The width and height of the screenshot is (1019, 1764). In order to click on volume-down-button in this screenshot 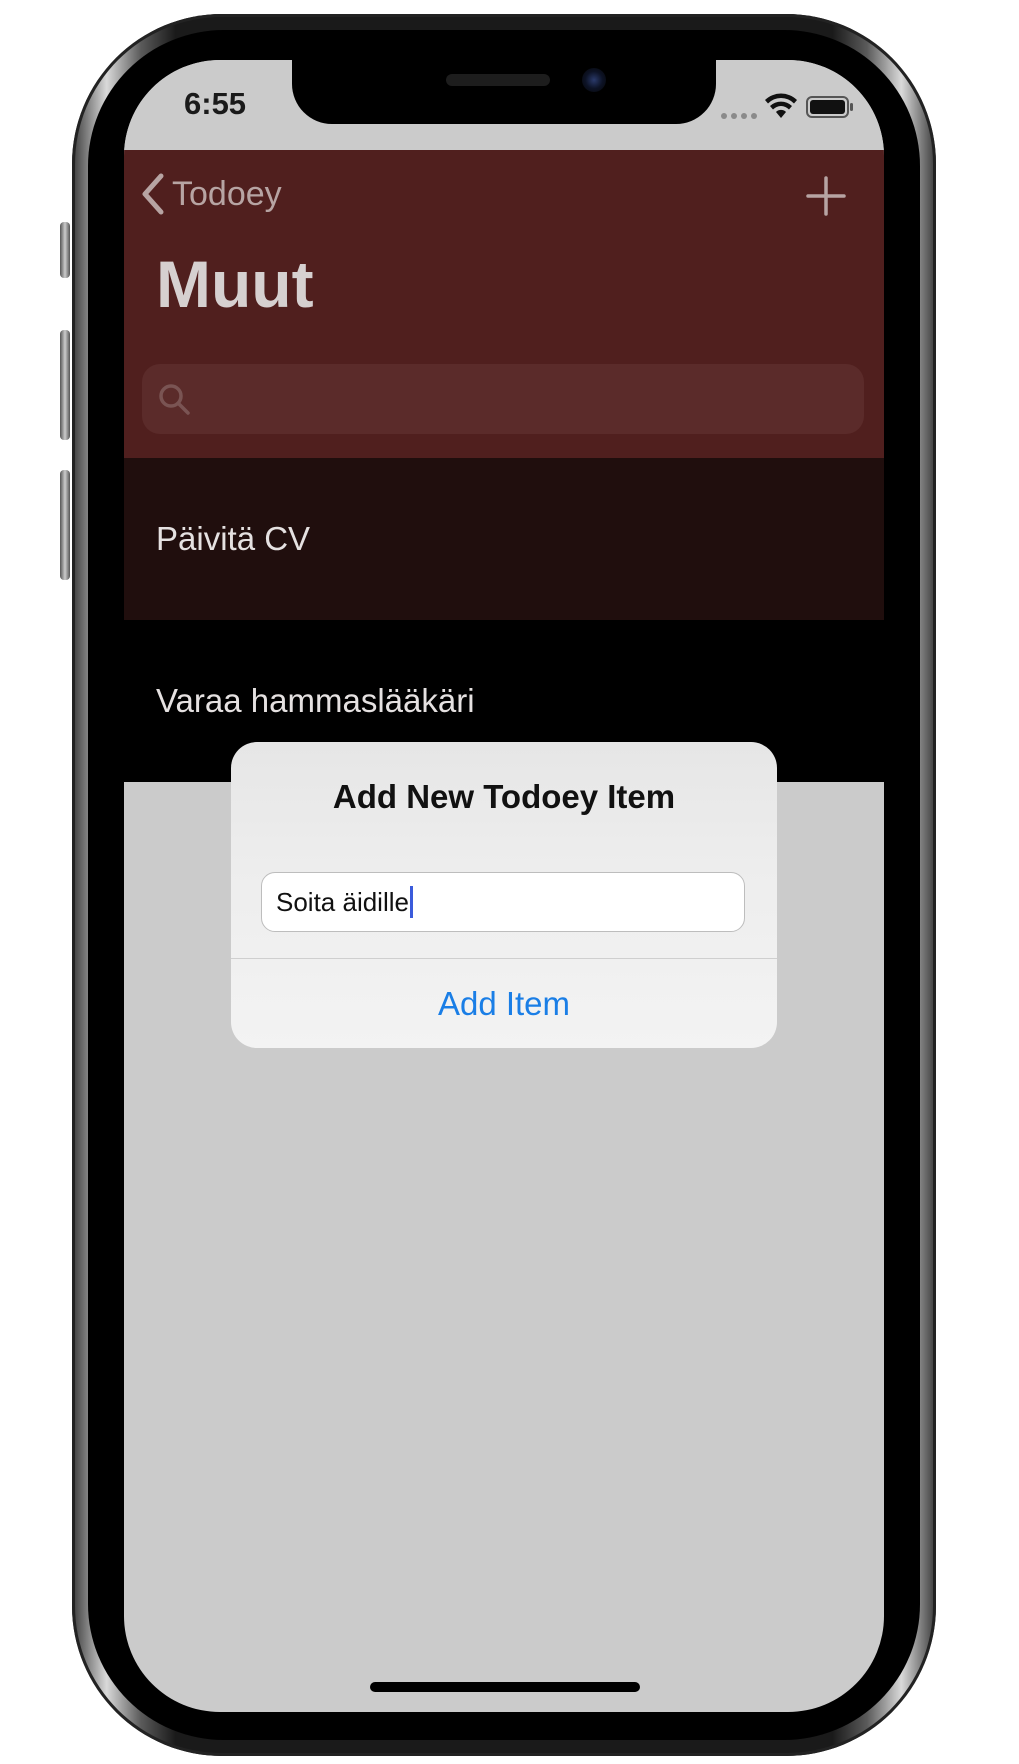, I will do `click(65, 525)`.